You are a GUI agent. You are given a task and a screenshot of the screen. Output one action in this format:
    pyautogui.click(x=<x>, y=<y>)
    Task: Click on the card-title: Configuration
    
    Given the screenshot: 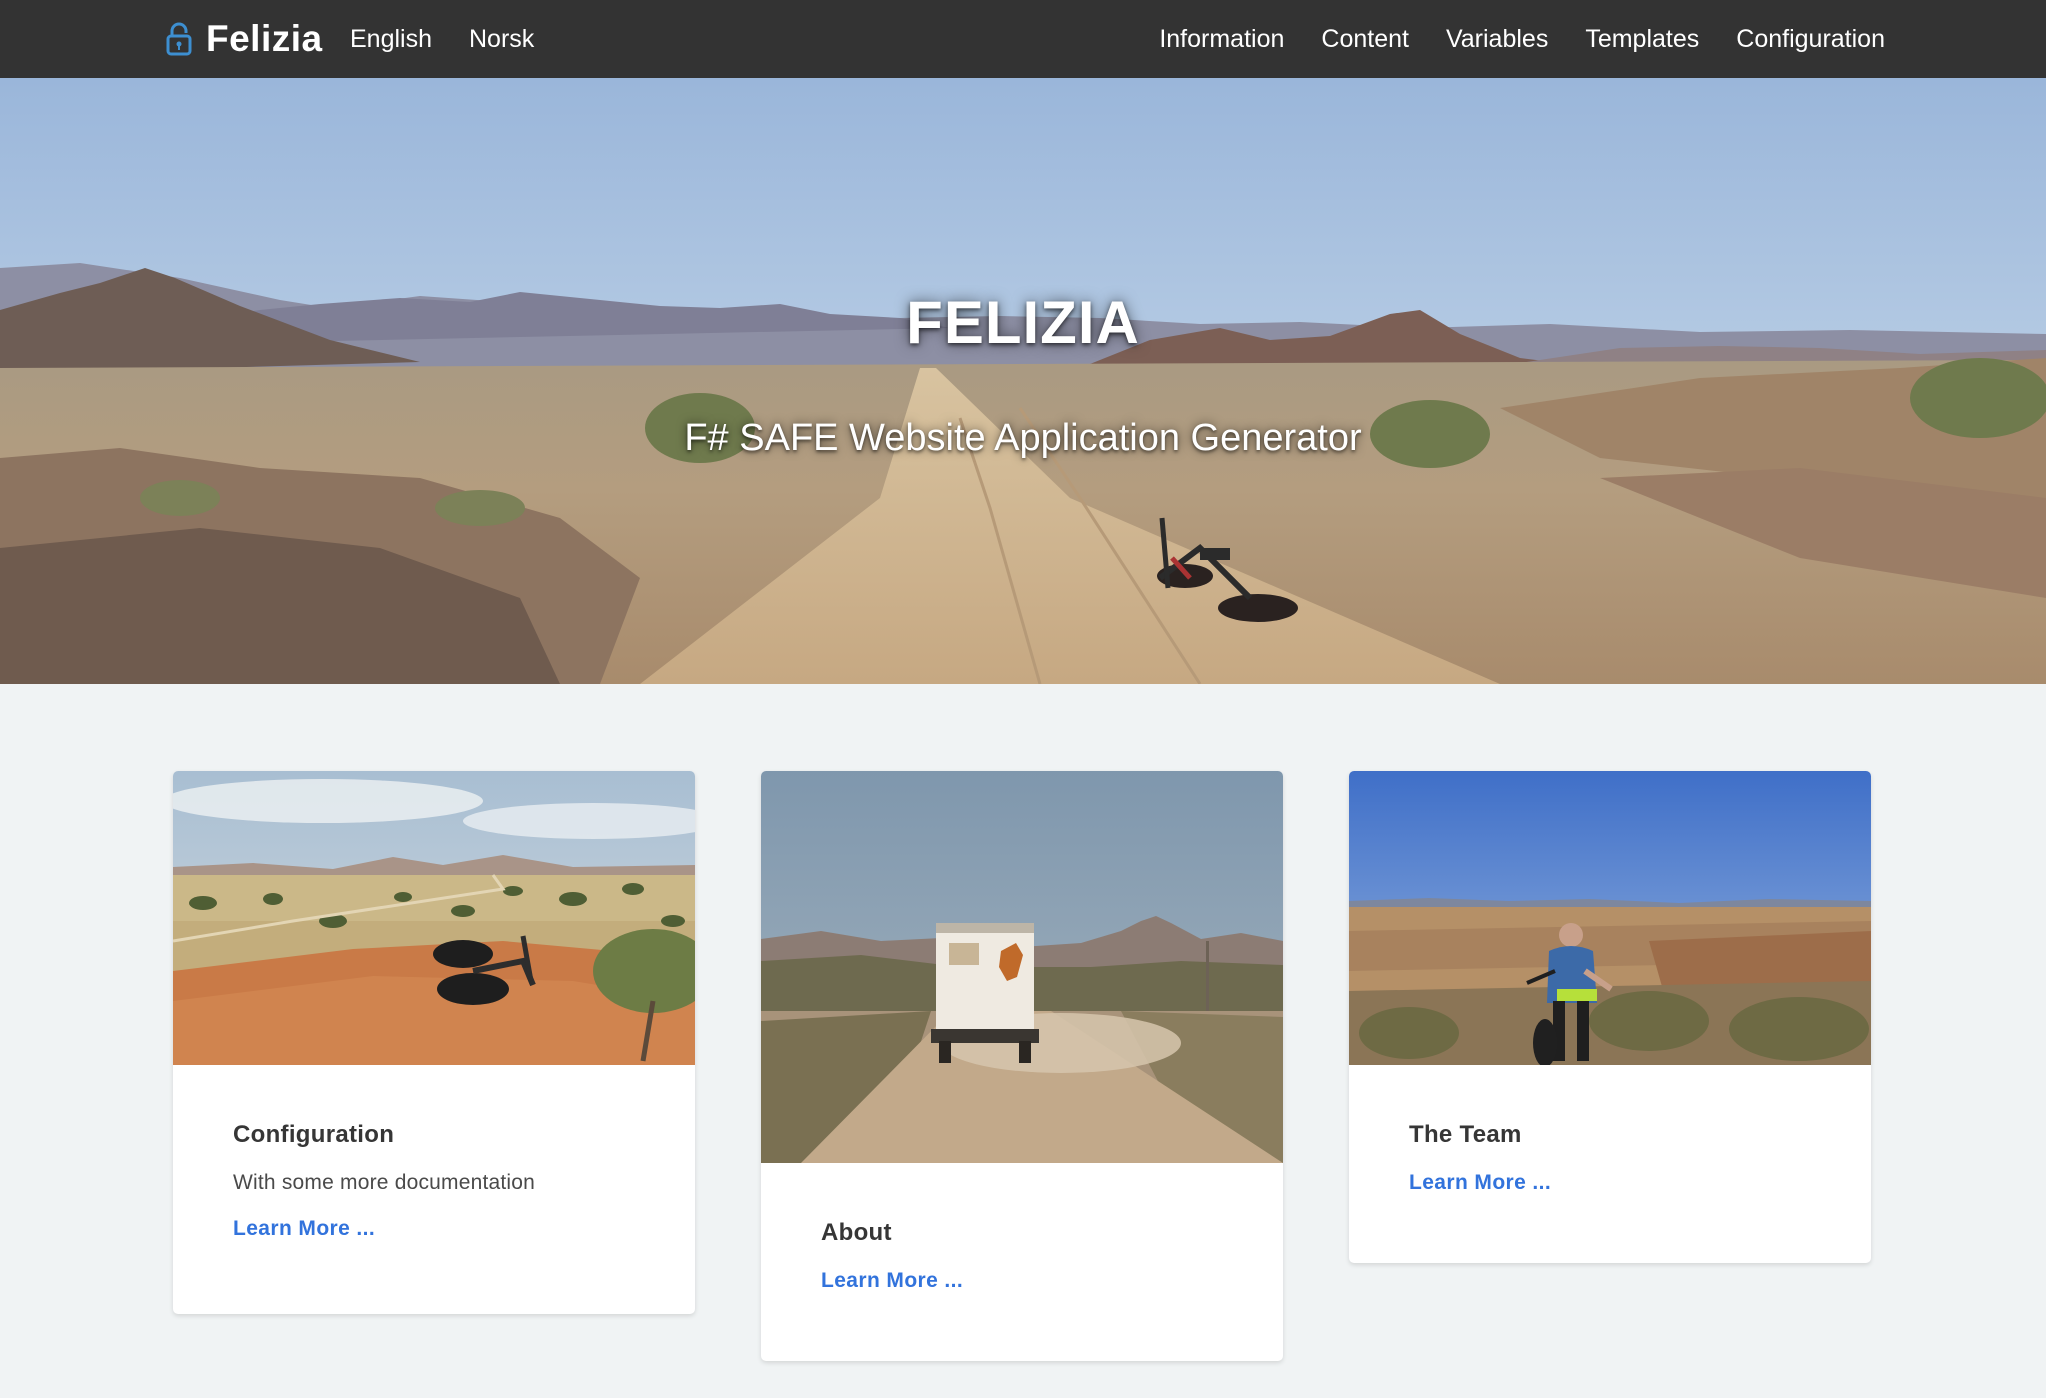 What is the action you would take?
    pyautogui.click(x=314, y=1134)
    